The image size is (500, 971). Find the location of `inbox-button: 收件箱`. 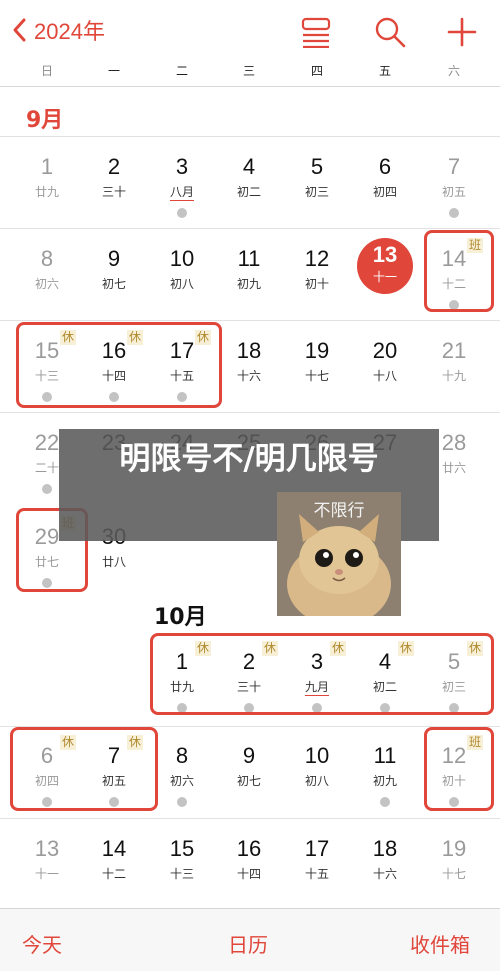

inbox-button: 收件箱 is located at coordinates (440, 943).